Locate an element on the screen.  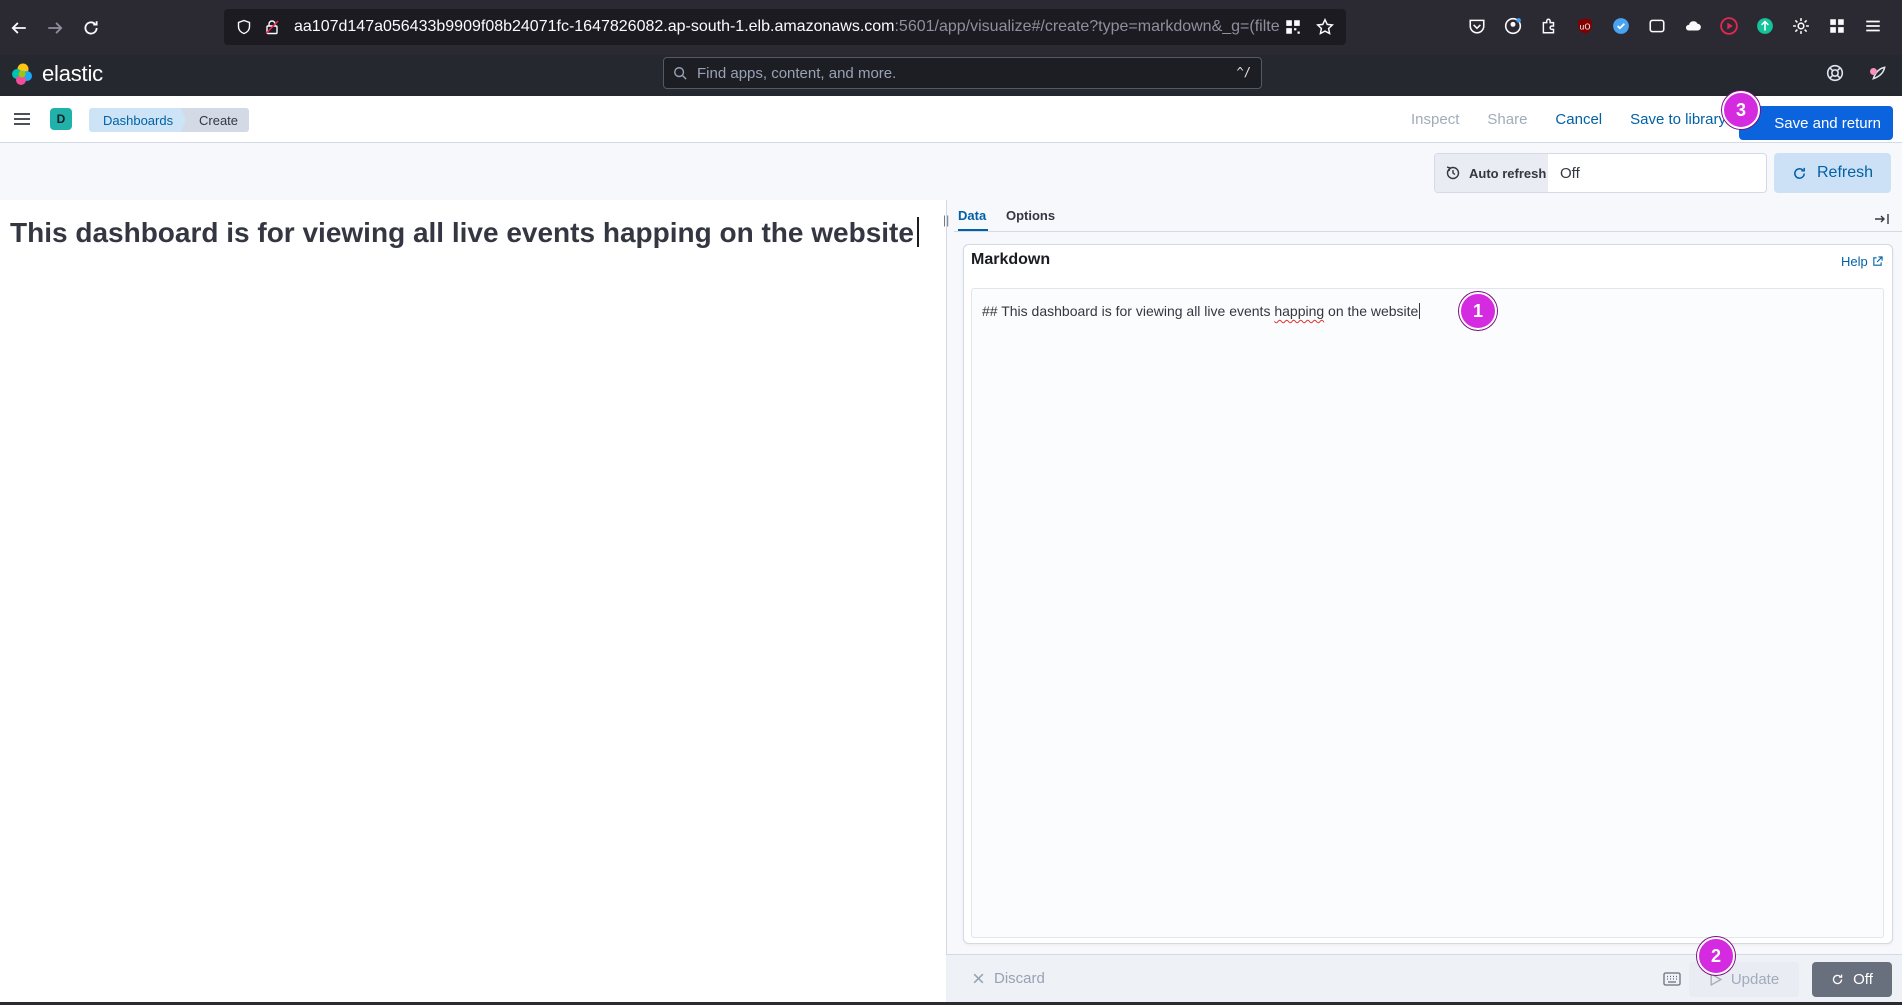
global-search-input: Find apps, content, and more. ^/ is located at coordinates (962, 73).